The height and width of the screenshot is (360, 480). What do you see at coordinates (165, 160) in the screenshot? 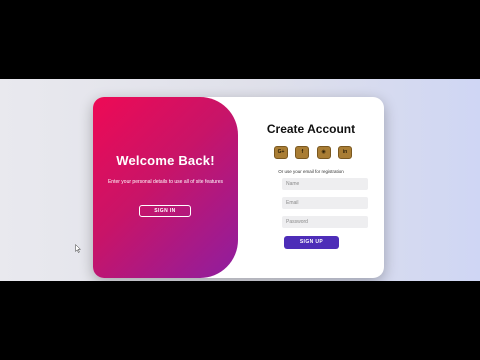
I see `welcome-title: Welcome Back!` at bounding box center [165, 160].